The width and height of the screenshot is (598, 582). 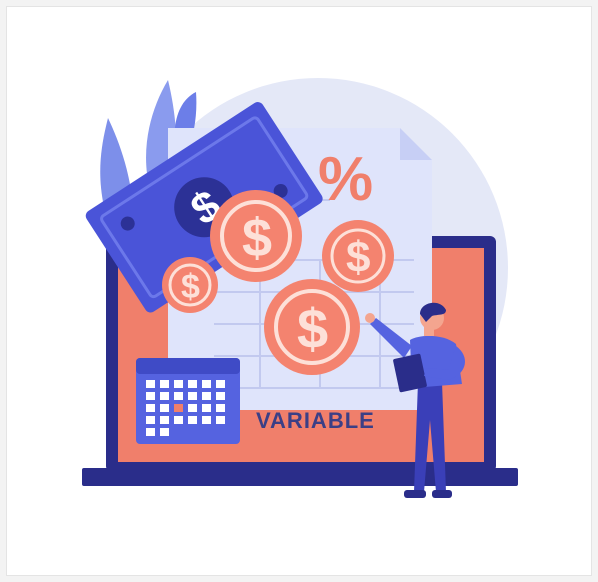 I want to click on coin-large-bottom: $, so click(x=312, y=327).